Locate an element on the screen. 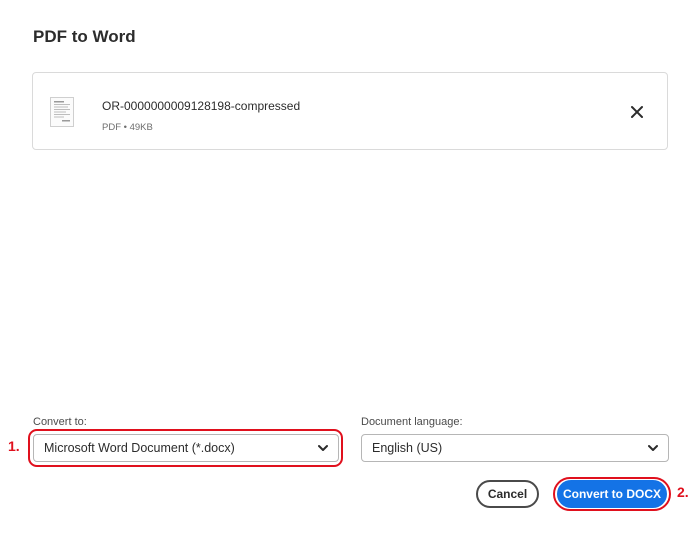  annotation-step-2-label: 2. is located at coordinates (683, 492).